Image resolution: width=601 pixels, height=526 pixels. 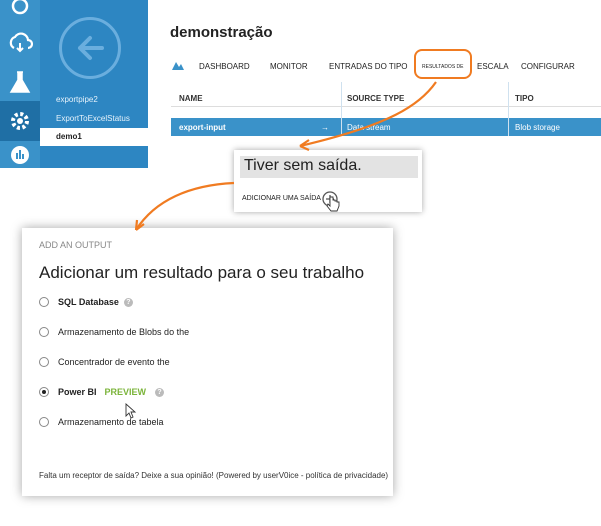 What do you see at coordinates (329, 167) in the screenshot?
I see `empty-state-message: Tiver sem saída.` at bounding box center [329, 167].